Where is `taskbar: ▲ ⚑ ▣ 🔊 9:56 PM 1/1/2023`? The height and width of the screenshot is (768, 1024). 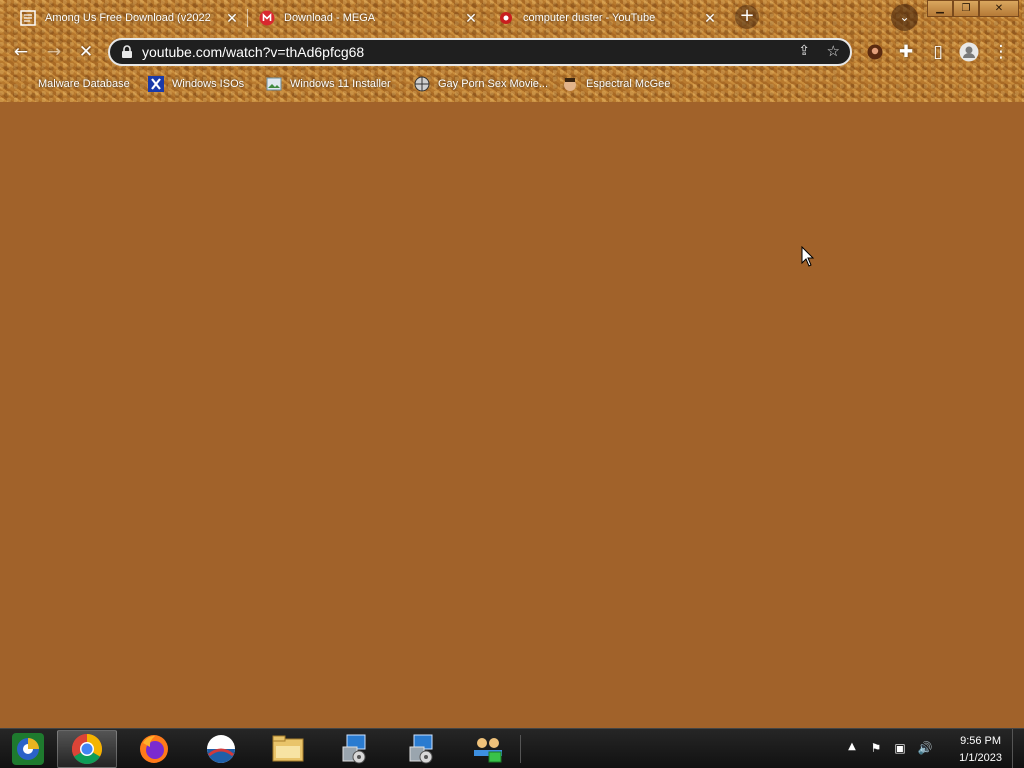 taskbar: ▲ ⚑ ▣ 🔊 9:56 PM 1/1/2023 is located at coordinates (512, 748).